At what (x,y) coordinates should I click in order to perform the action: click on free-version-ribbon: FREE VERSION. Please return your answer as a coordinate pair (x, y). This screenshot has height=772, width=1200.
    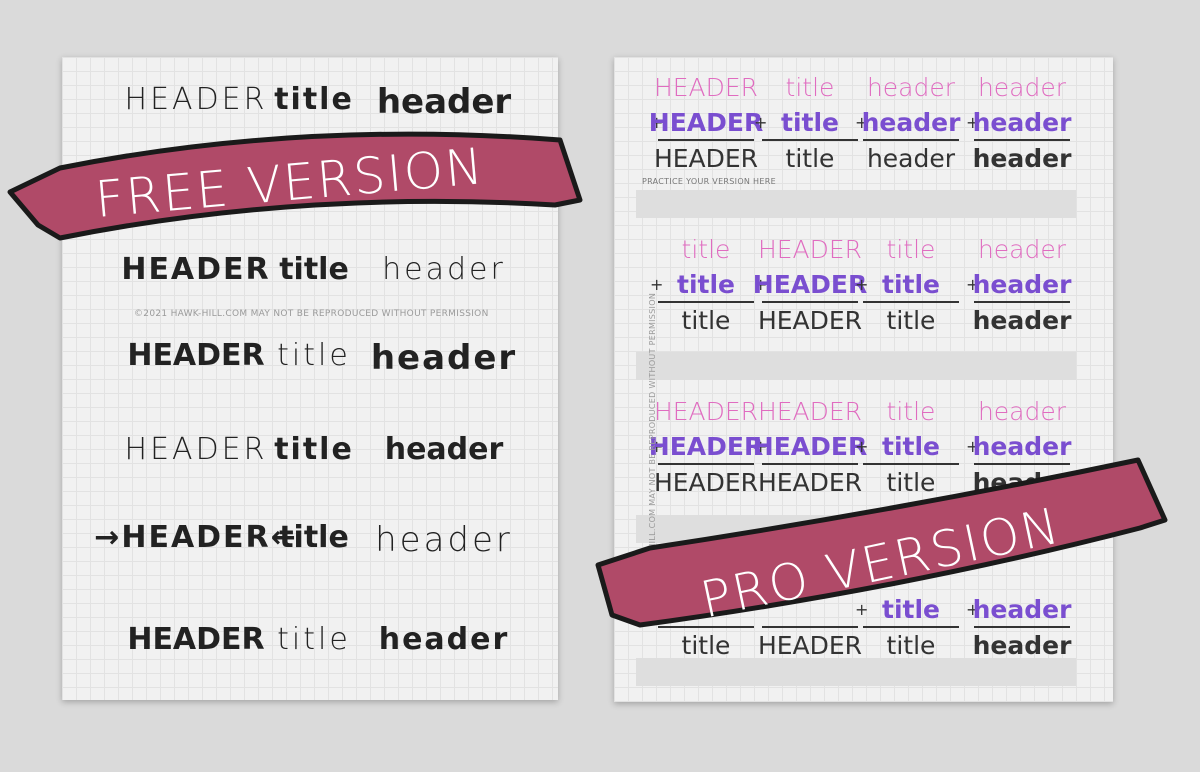
    Looking at the image, I should click on (295, 186).